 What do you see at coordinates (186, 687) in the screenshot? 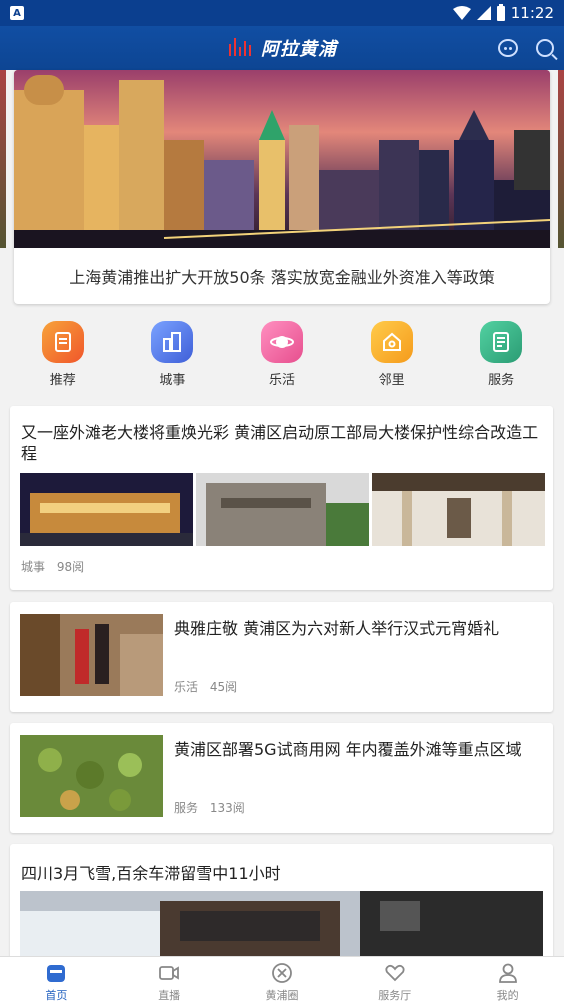
I see `news-category: 乐活` at bounding box center [186, 687].